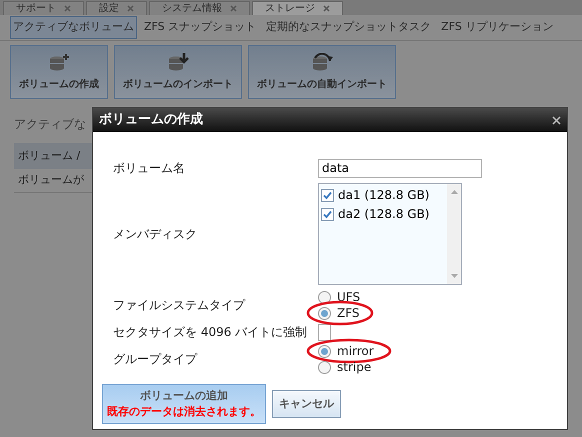  I want to click on radio-label: UFS, so click(348, 297).